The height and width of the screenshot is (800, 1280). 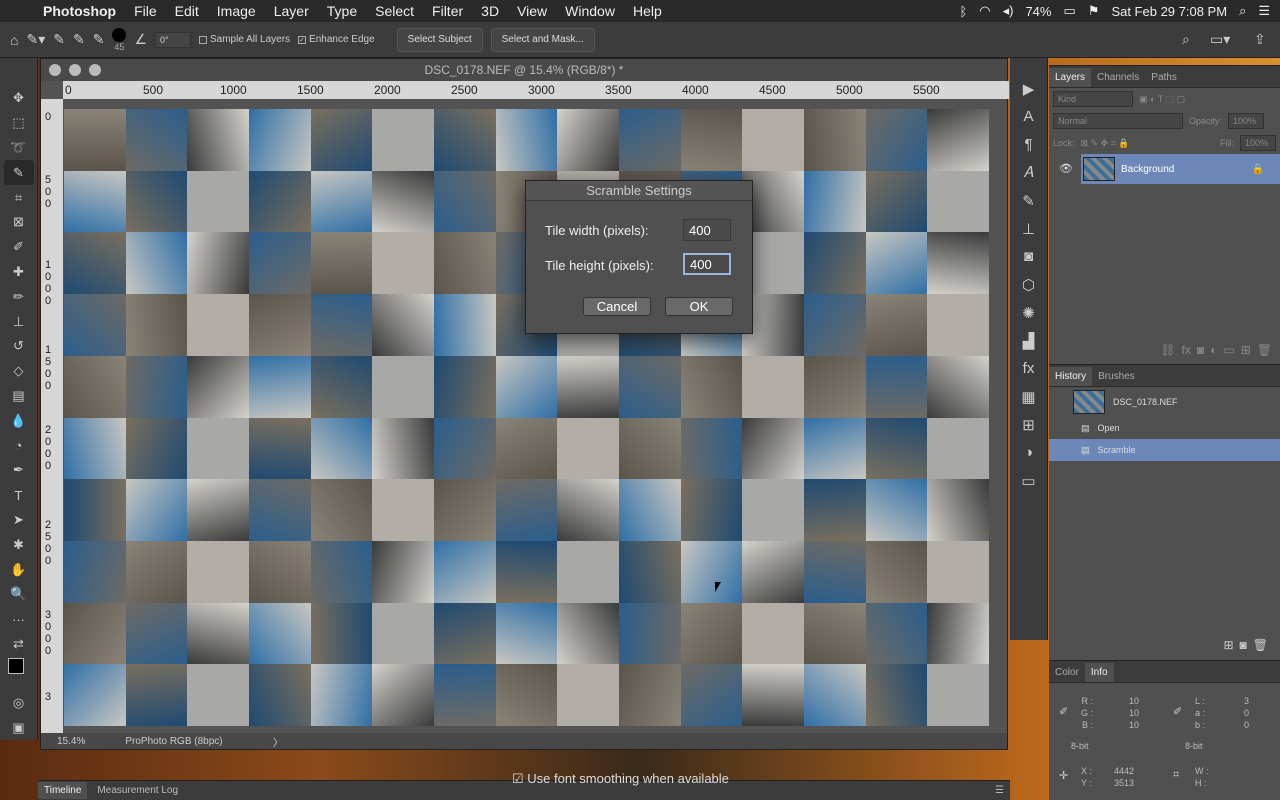 I want to click on styles-icon: ◑, so click(x=1028, y=453).